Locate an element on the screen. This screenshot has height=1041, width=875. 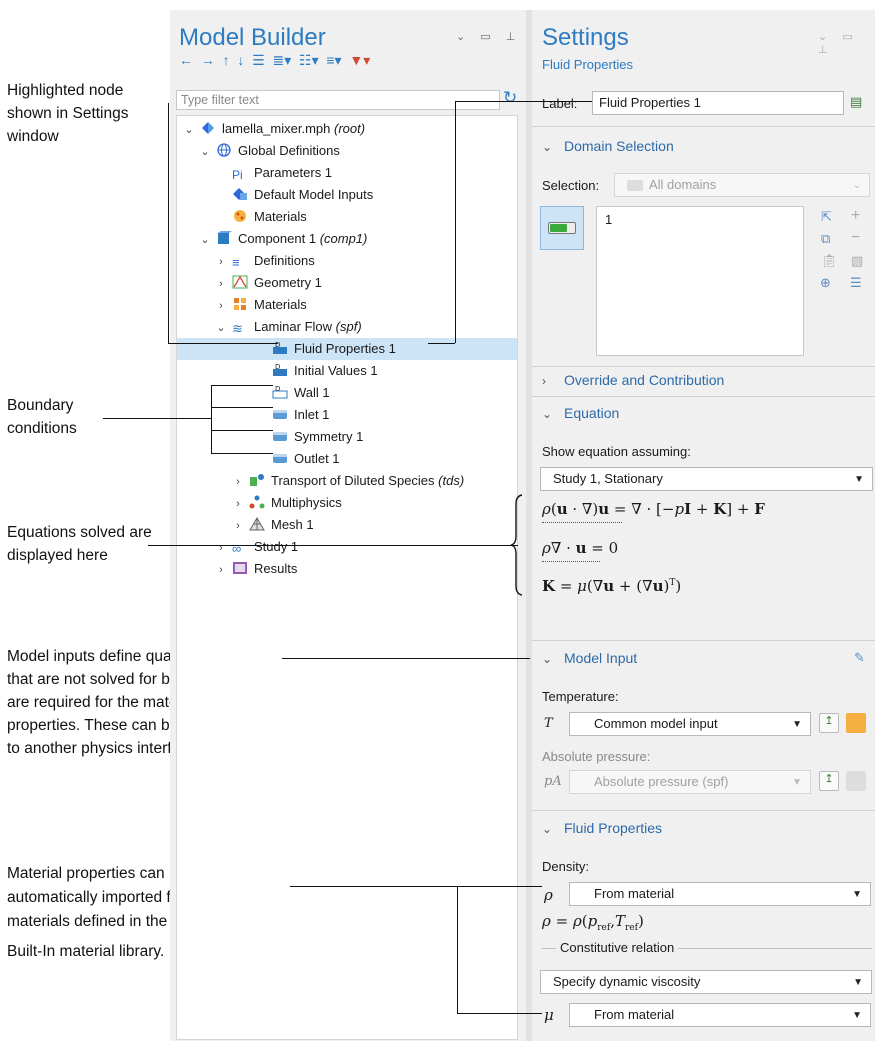
show-icon: ☰ is located at coordinates (258, 60).